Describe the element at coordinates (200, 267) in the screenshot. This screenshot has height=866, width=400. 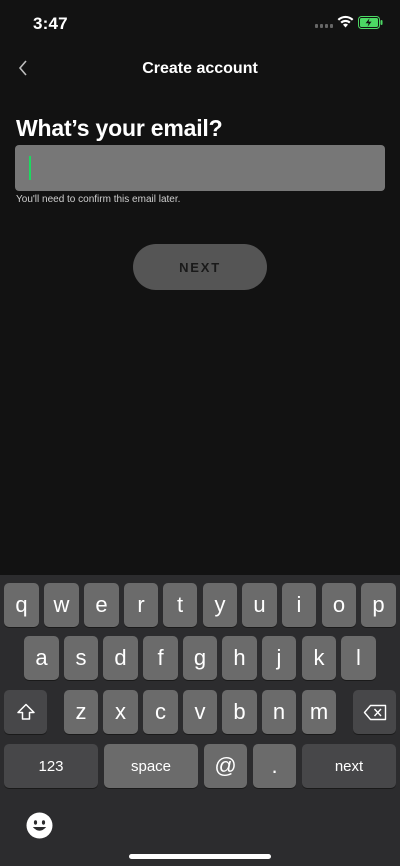
I see `next-button: NEXT` at that location.